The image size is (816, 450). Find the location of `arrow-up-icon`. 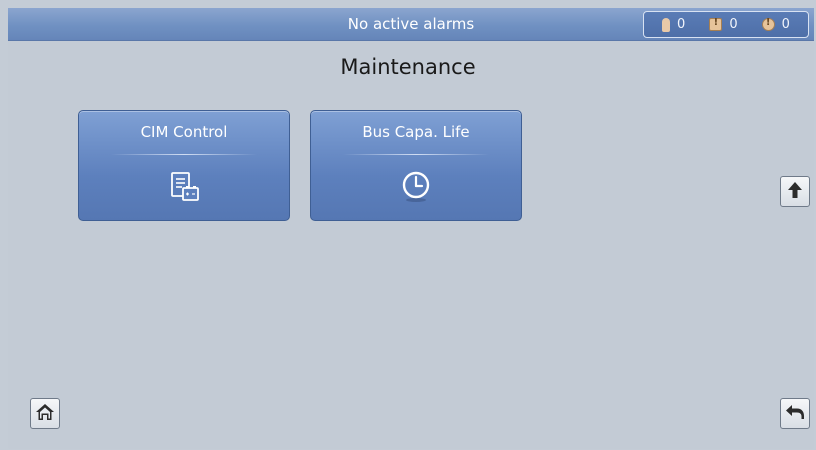

arrow-up-icon is located at coordinates (795, 192).